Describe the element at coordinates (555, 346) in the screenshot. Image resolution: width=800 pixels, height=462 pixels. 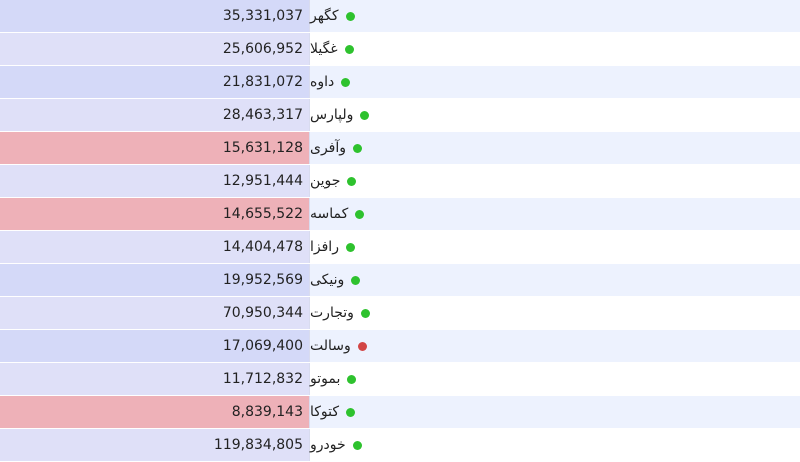
I see `symbol-cell: وسالت` at that location.